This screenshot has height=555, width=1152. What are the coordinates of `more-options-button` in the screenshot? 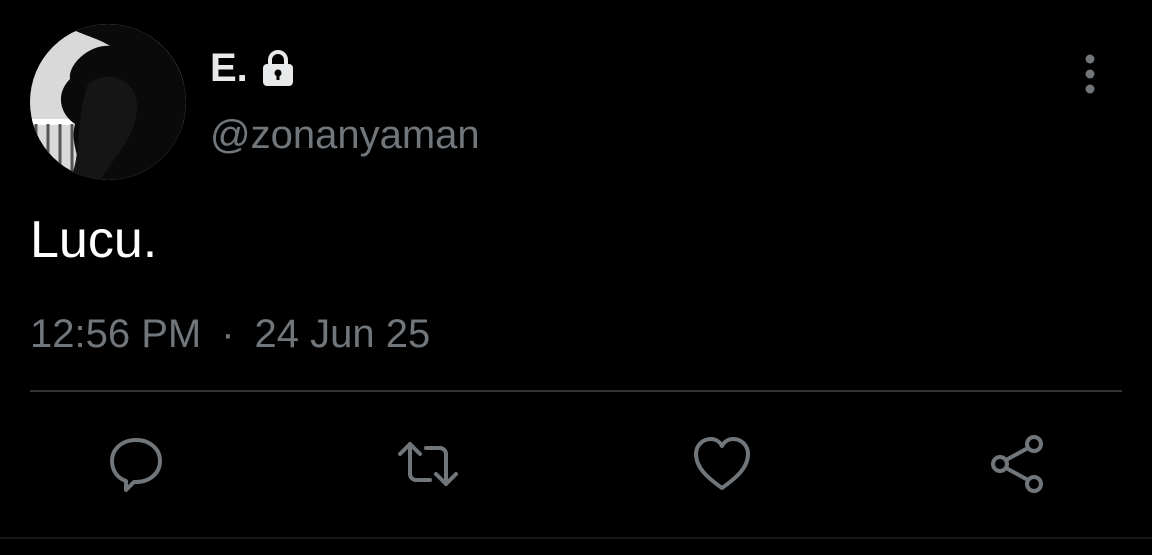 It's located at (1090, 74).